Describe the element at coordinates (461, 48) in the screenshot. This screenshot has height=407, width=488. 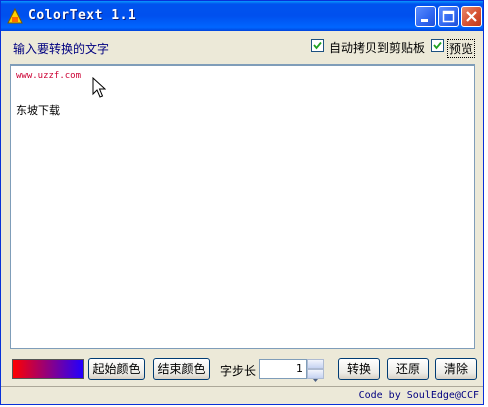
I see `preview-label: 预览` at that location.